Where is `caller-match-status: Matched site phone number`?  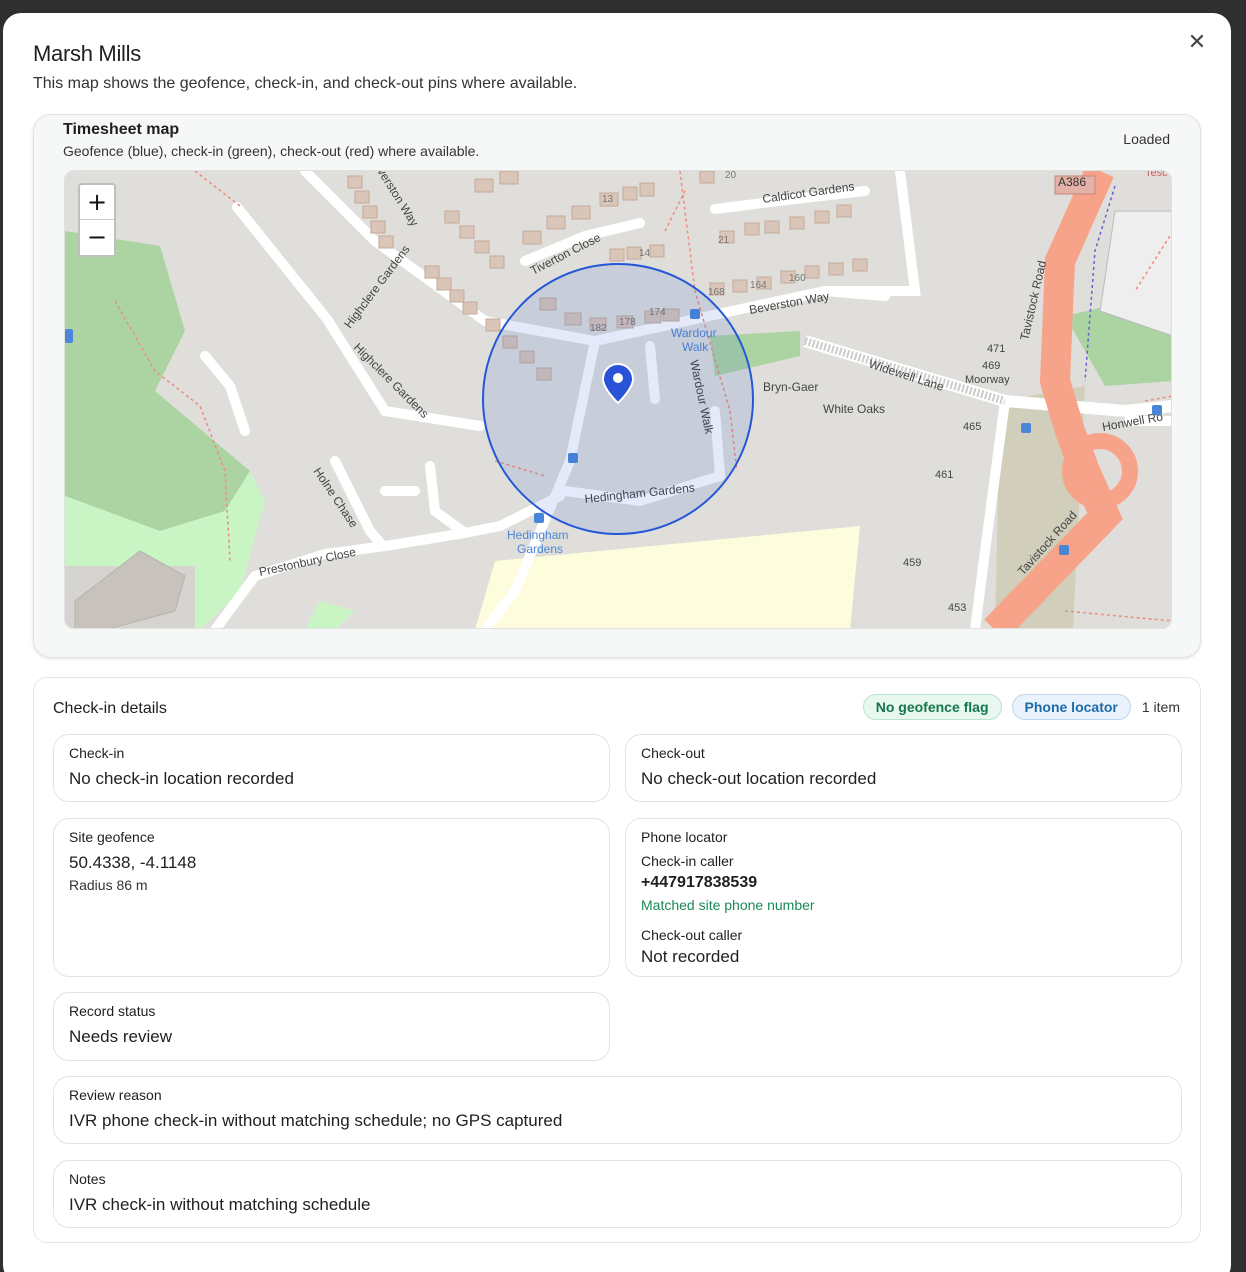
caller-match-status: Matched site phone number is located at coordinates (728, 905).